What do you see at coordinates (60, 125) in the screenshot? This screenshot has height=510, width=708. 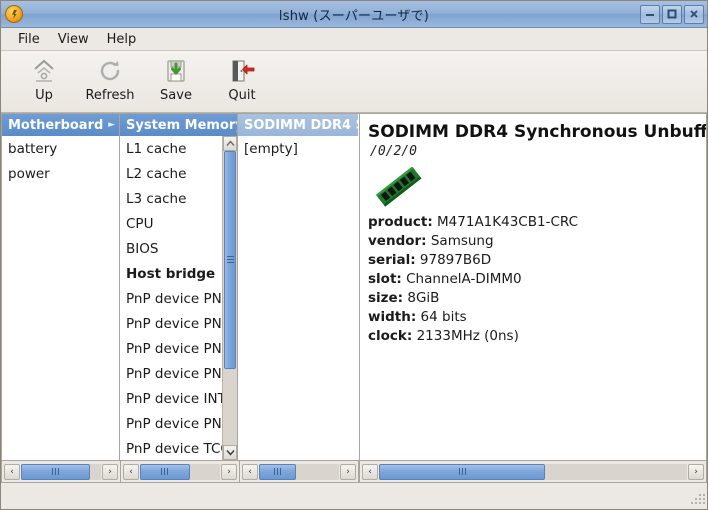 I see `column-header-motherboard: Motherboard ►` at bounding box center [60, 125].